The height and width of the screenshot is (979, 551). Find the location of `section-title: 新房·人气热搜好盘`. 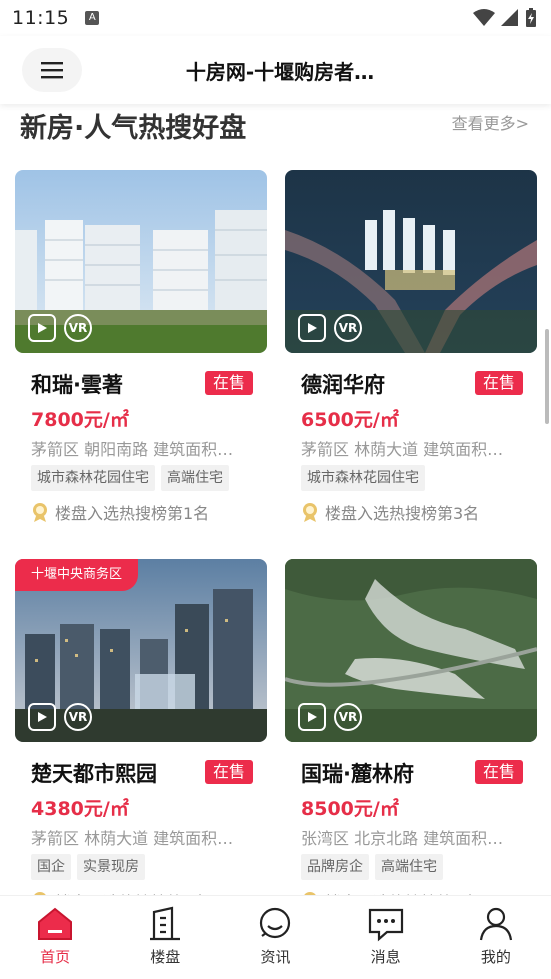

section-title: 新房·人气热搜好盘 is located at coordinates (133, 128).